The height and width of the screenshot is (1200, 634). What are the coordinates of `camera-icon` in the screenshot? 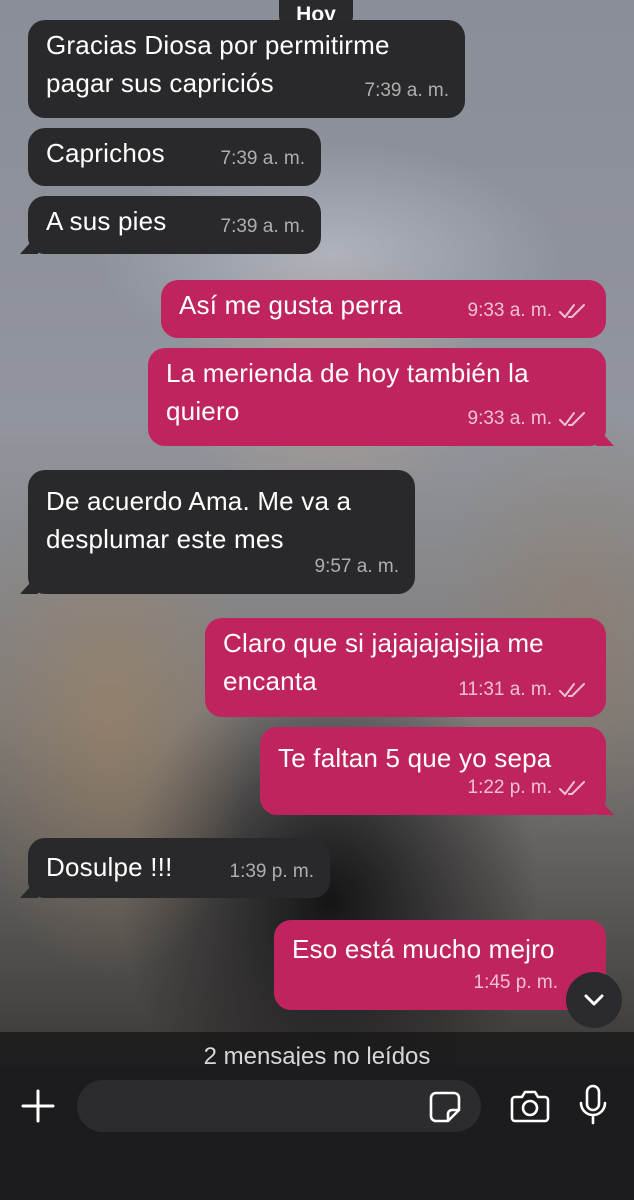 It's located at (530, 1106).